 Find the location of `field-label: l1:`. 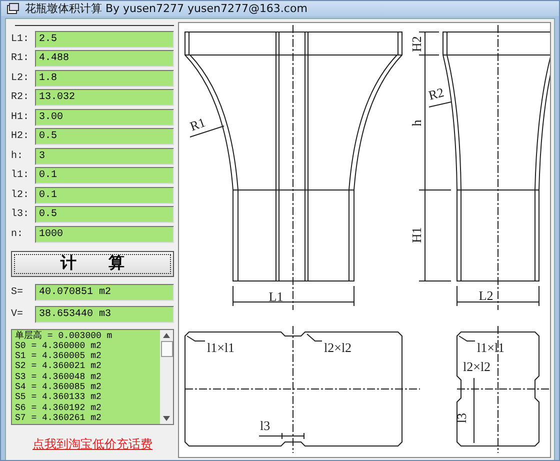

field-label: l1: is located at coordinates (20, 176).